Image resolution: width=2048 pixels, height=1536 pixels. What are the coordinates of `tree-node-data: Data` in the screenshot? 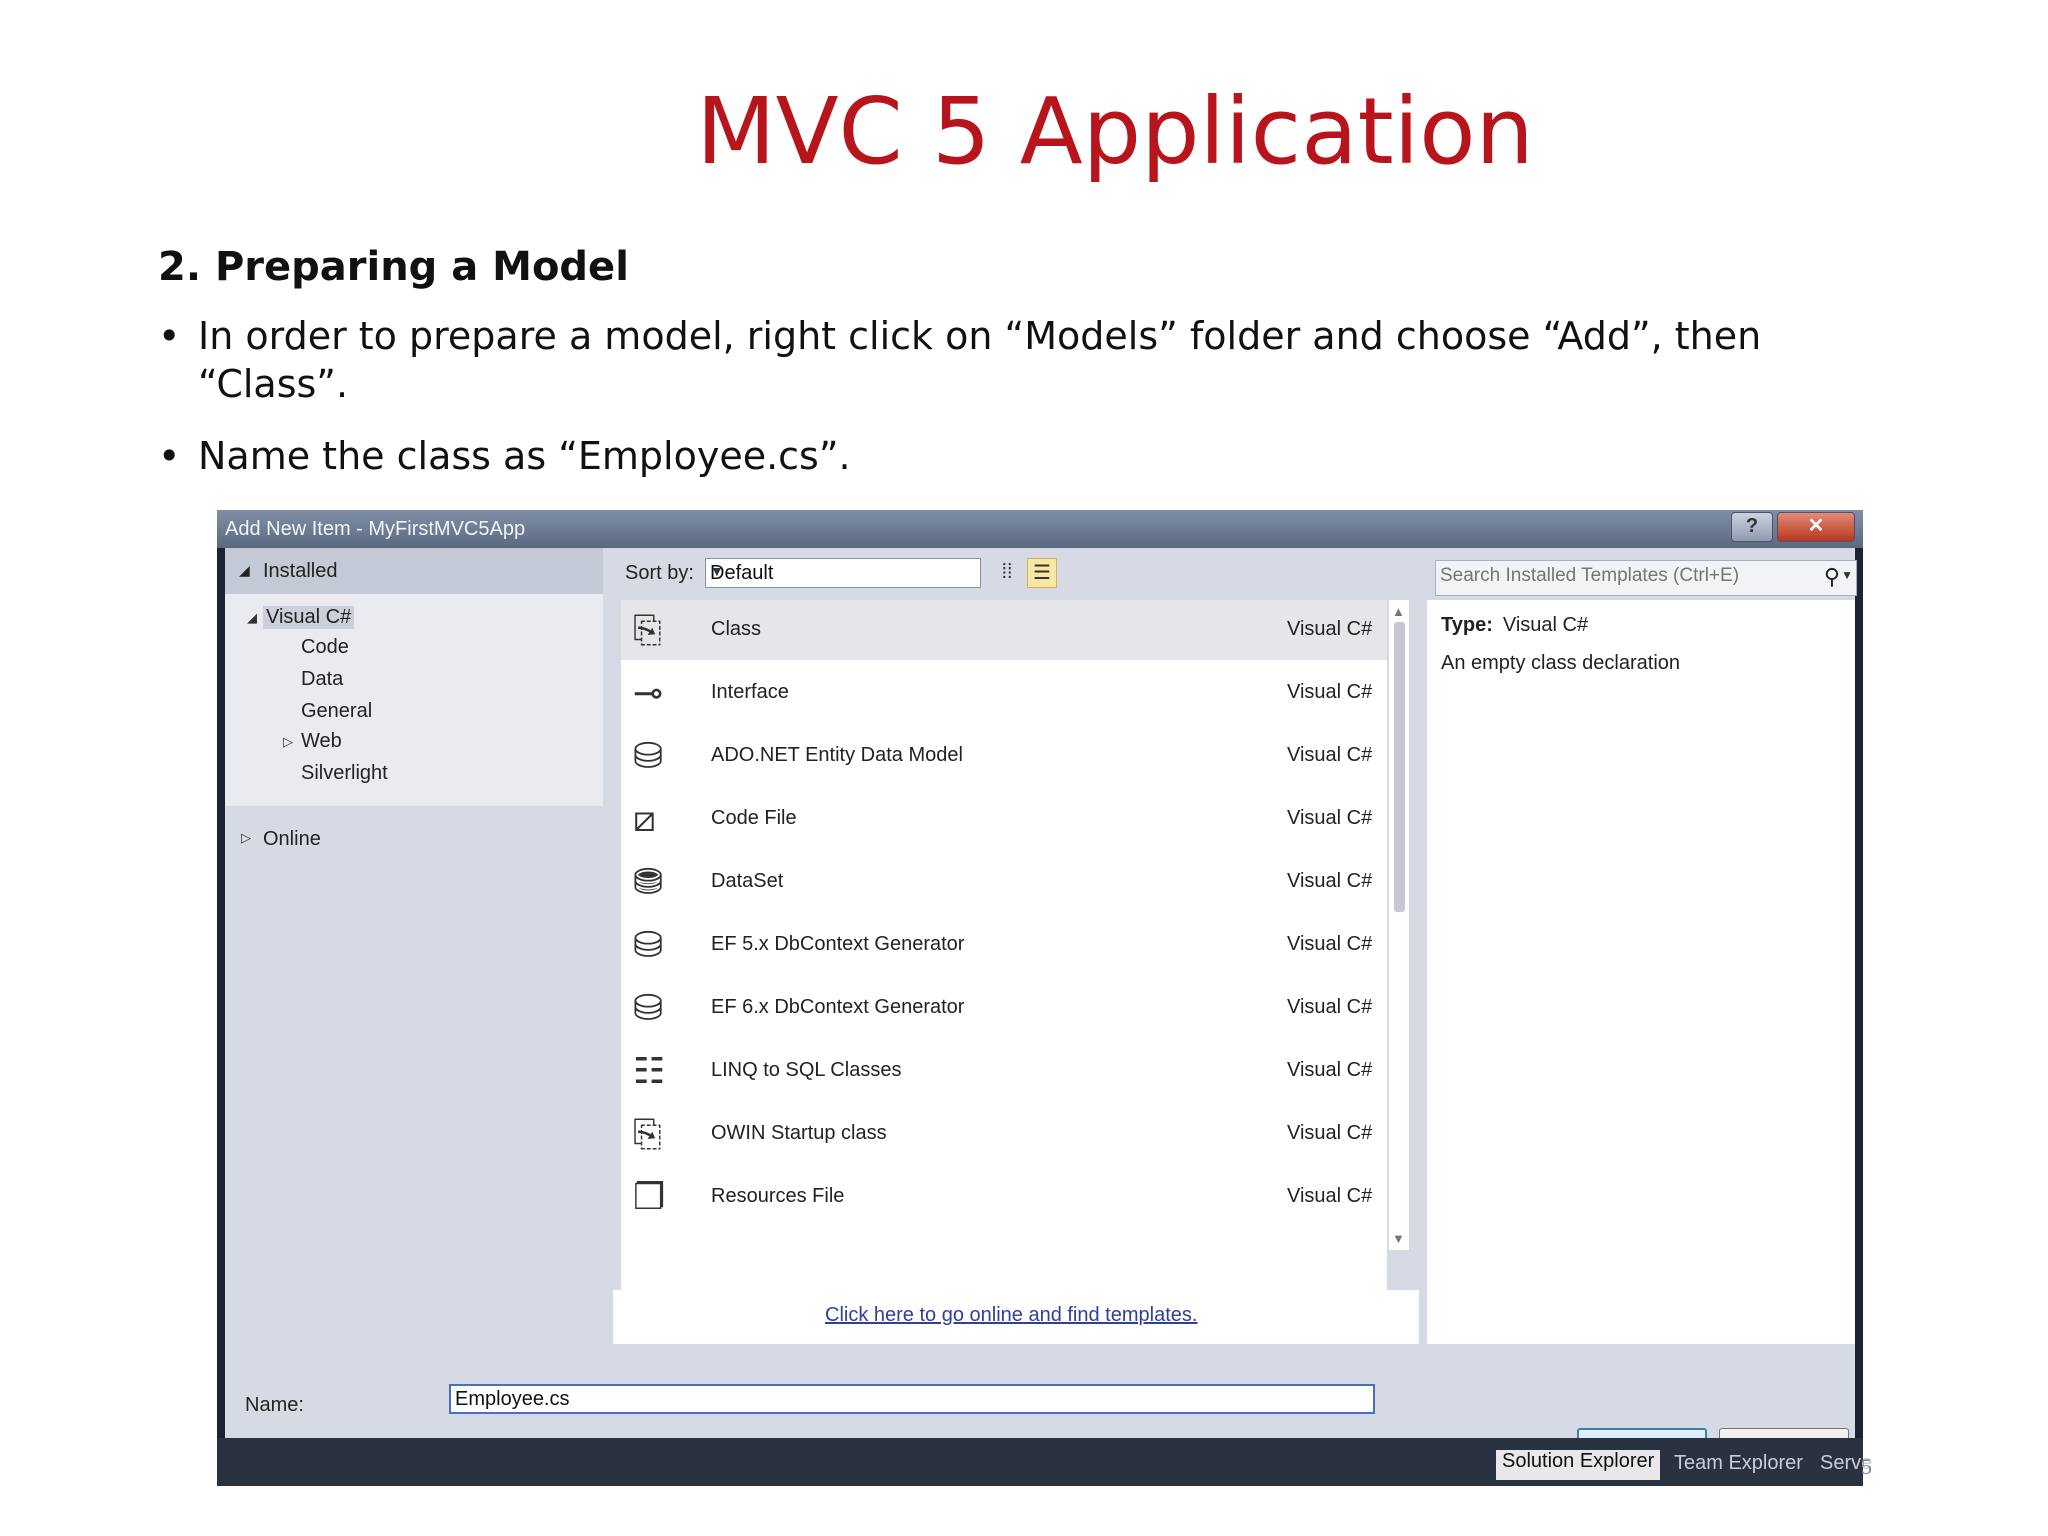 It's located at (322, 679).